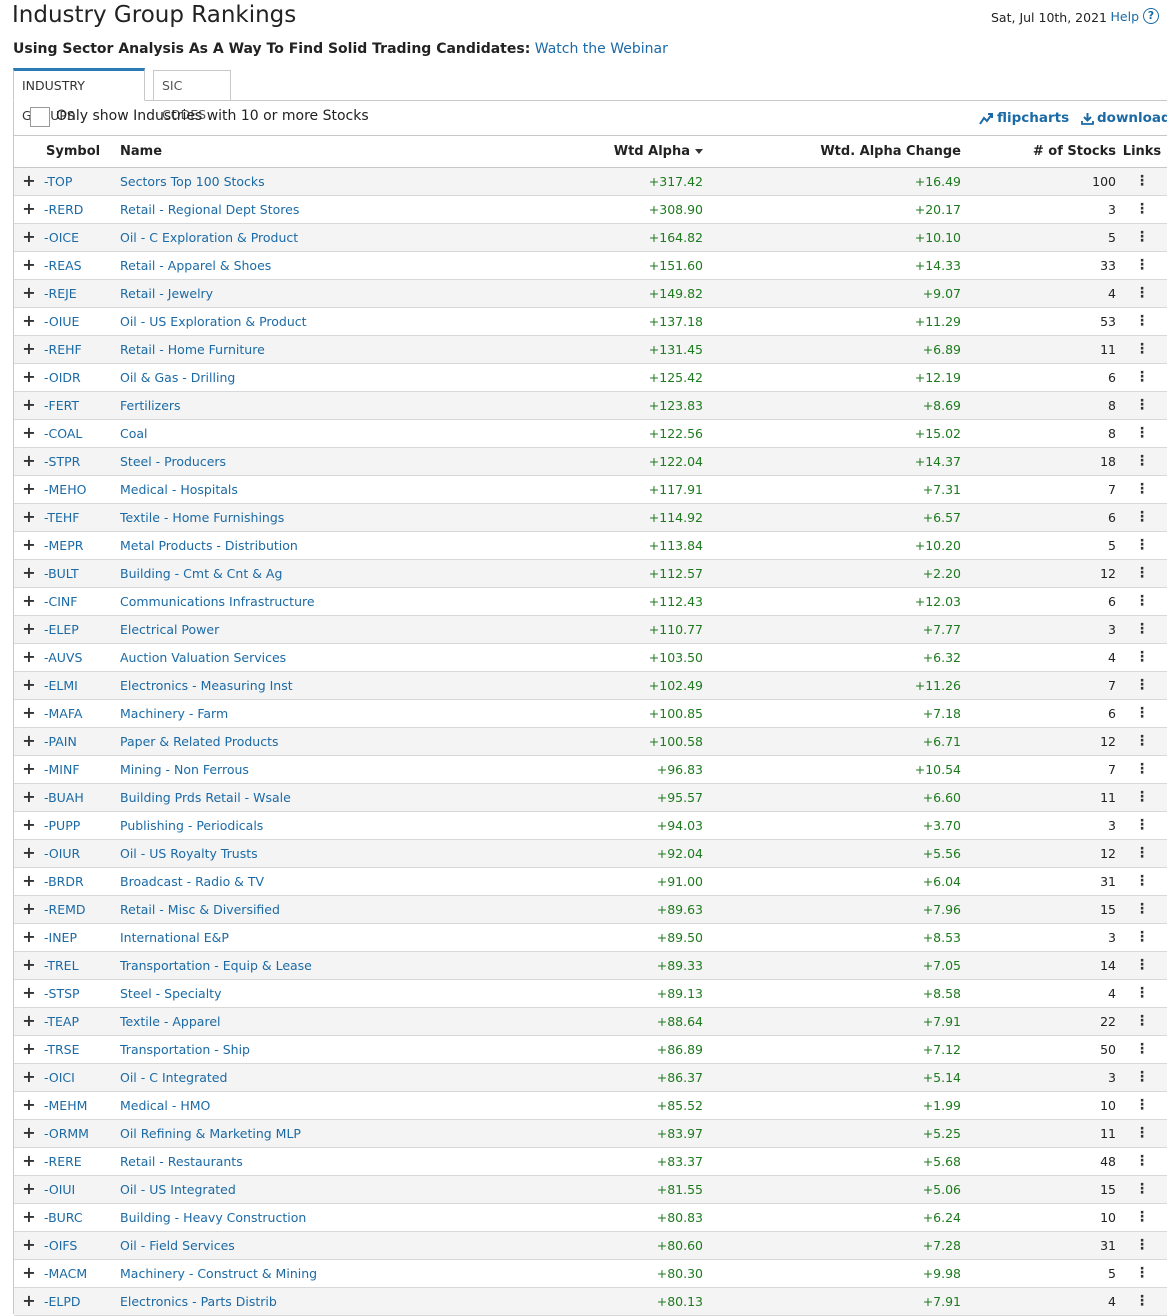 Image resolution: width=1167 pixels, height=1316 pixels. I want to click on c-name-cell: Retail - Regional Dept Stores, so click(330, 209).